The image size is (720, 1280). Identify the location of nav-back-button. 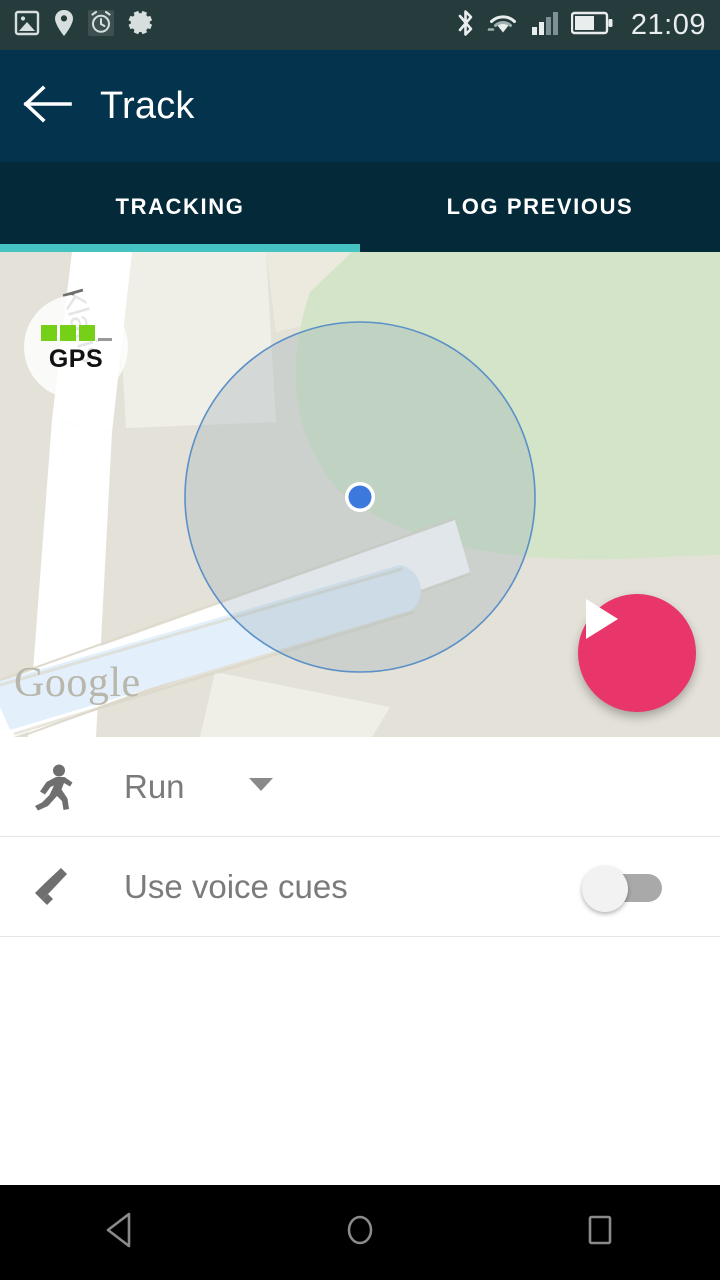
(120, 1232).